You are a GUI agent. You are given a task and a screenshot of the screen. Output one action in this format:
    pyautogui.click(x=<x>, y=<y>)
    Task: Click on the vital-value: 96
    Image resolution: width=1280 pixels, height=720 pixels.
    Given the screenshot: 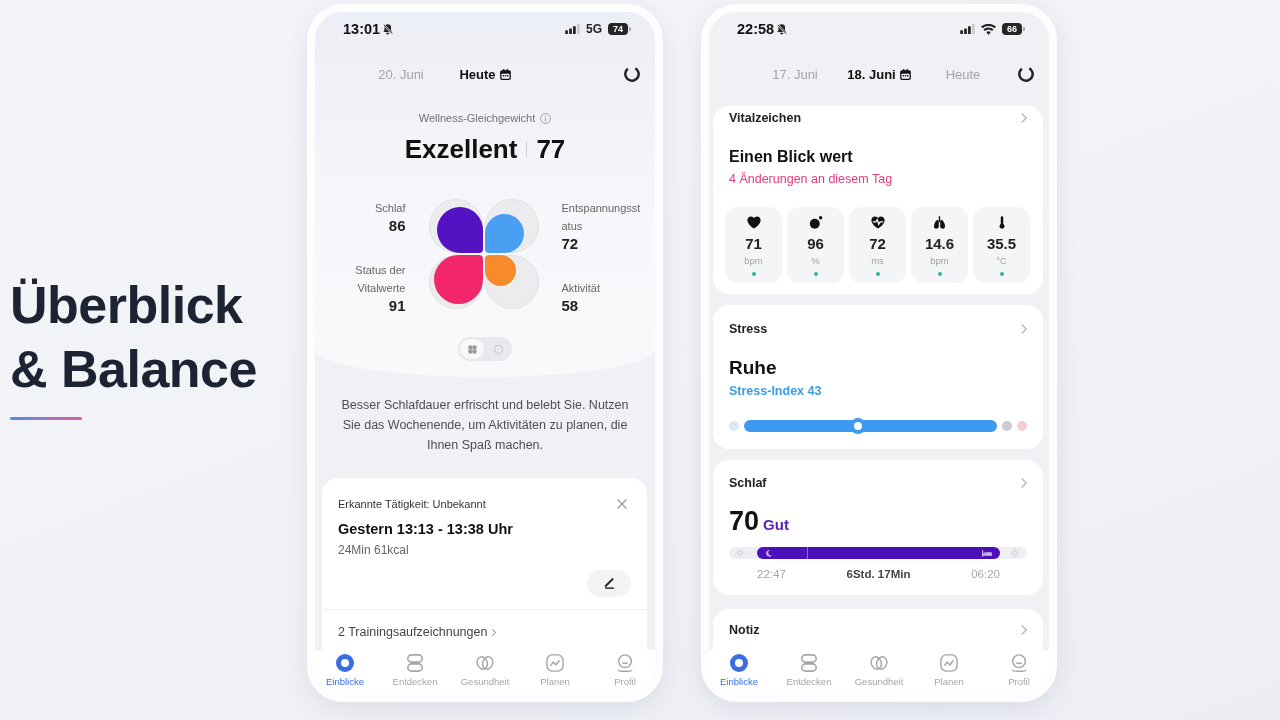 What is the action you would take?
    pyautogui.click(x=815, y=244)
    